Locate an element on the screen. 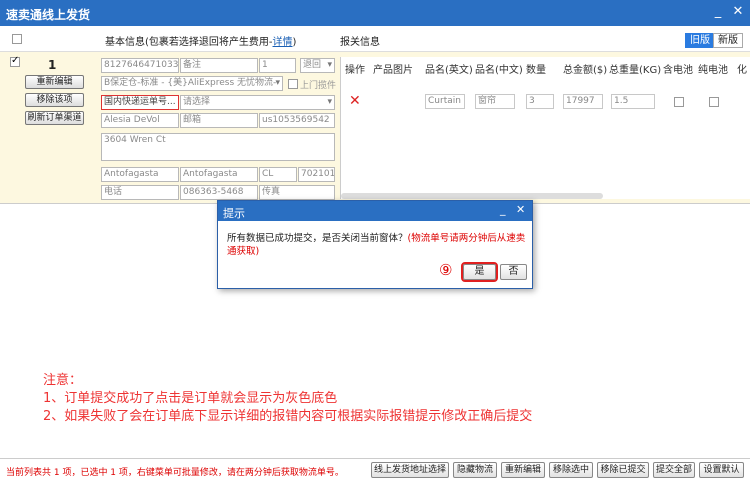 This screenshot has height=481, width=750. th-battery: 含电池 is located at coordinates (678, 70).